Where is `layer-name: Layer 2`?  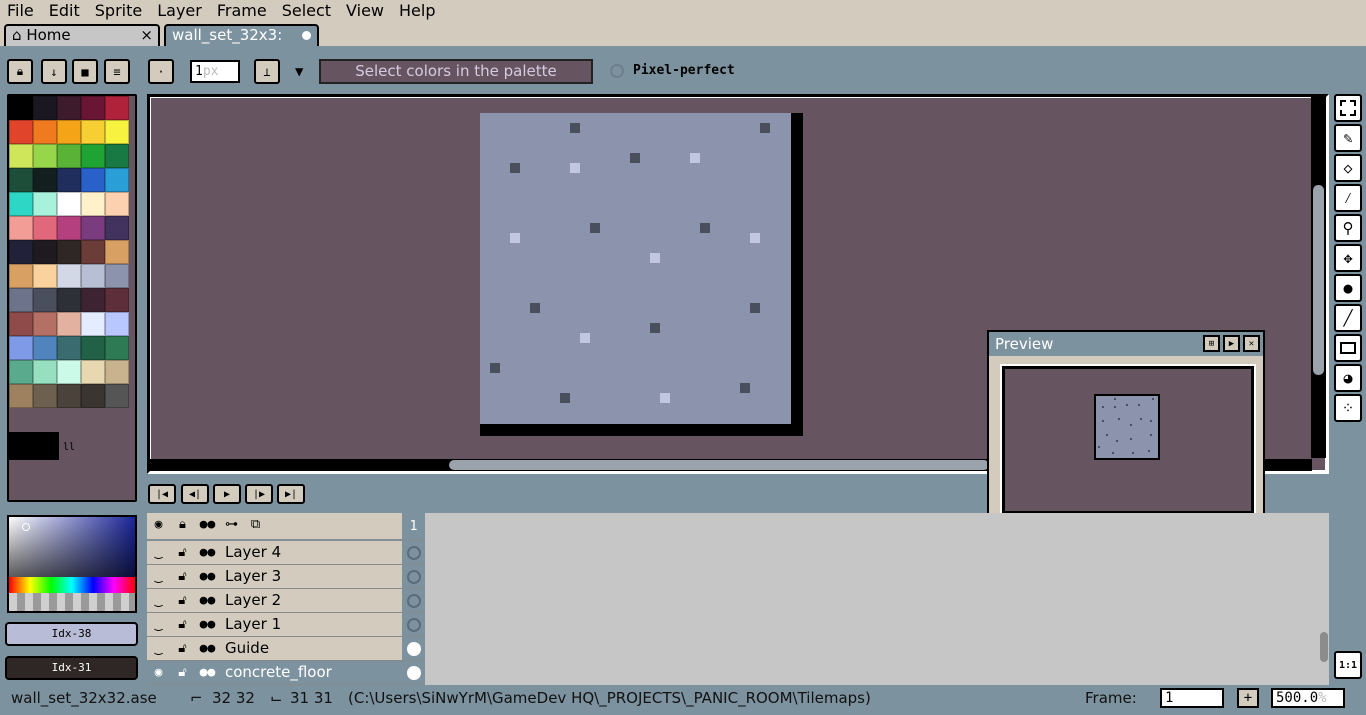 layer-name: Layer 2 is located at coordinates (312, 600).